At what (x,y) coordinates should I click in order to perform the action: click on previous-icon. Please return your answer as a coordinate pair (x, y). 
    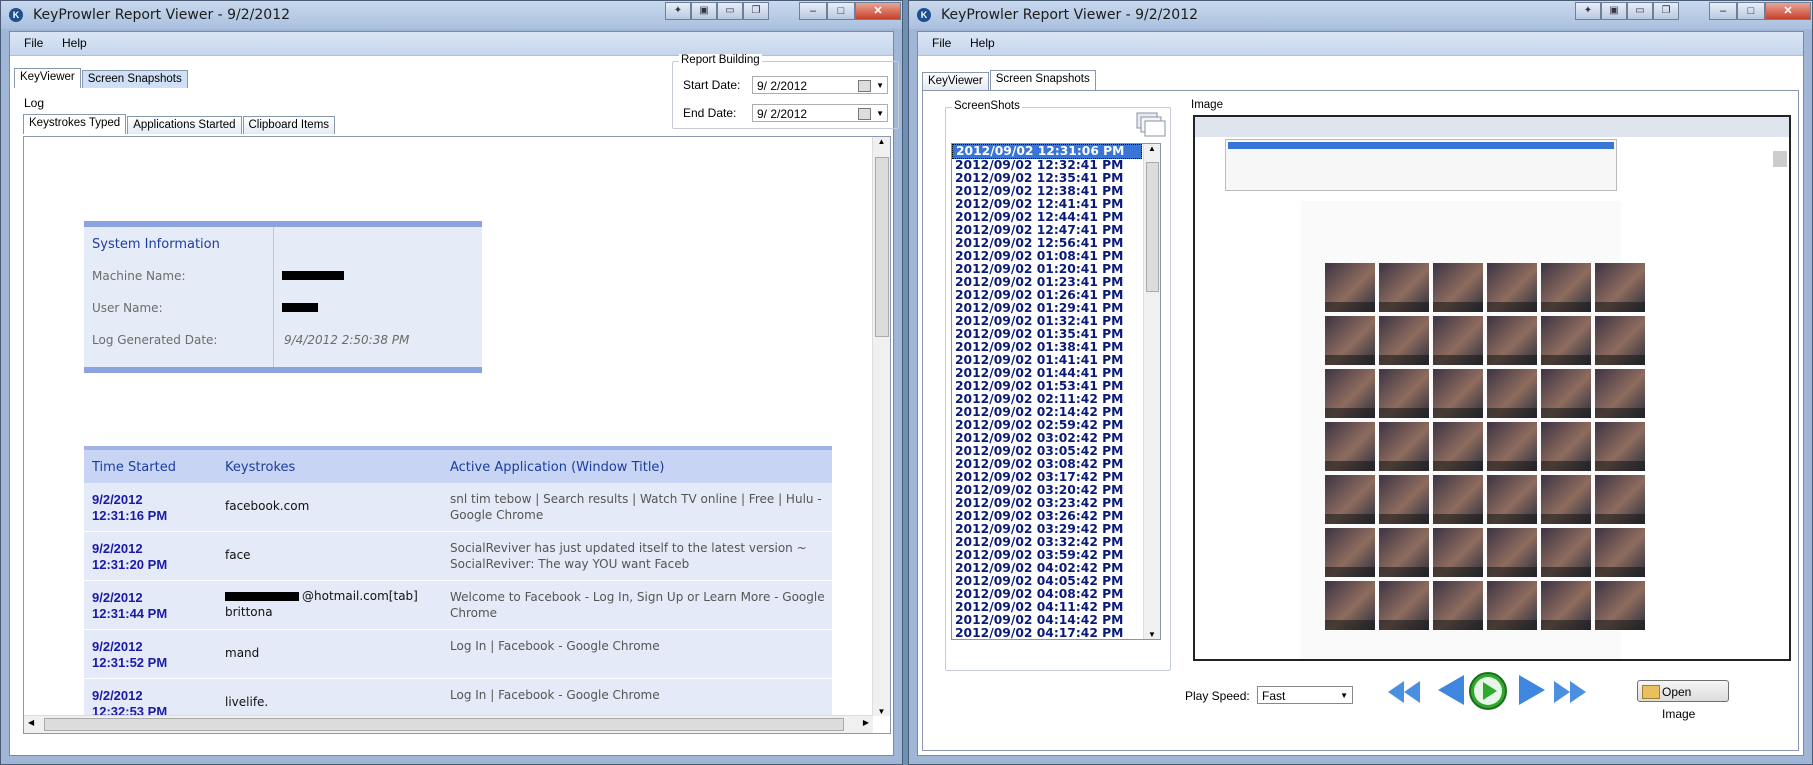
    Looking at the image, I should click on (1451, 690).